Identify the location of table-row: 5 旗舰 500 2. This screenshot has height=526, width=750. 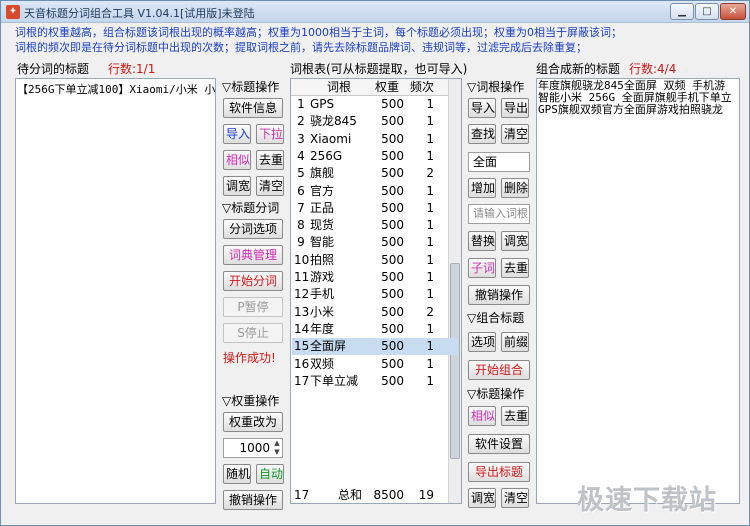
(375, 173).